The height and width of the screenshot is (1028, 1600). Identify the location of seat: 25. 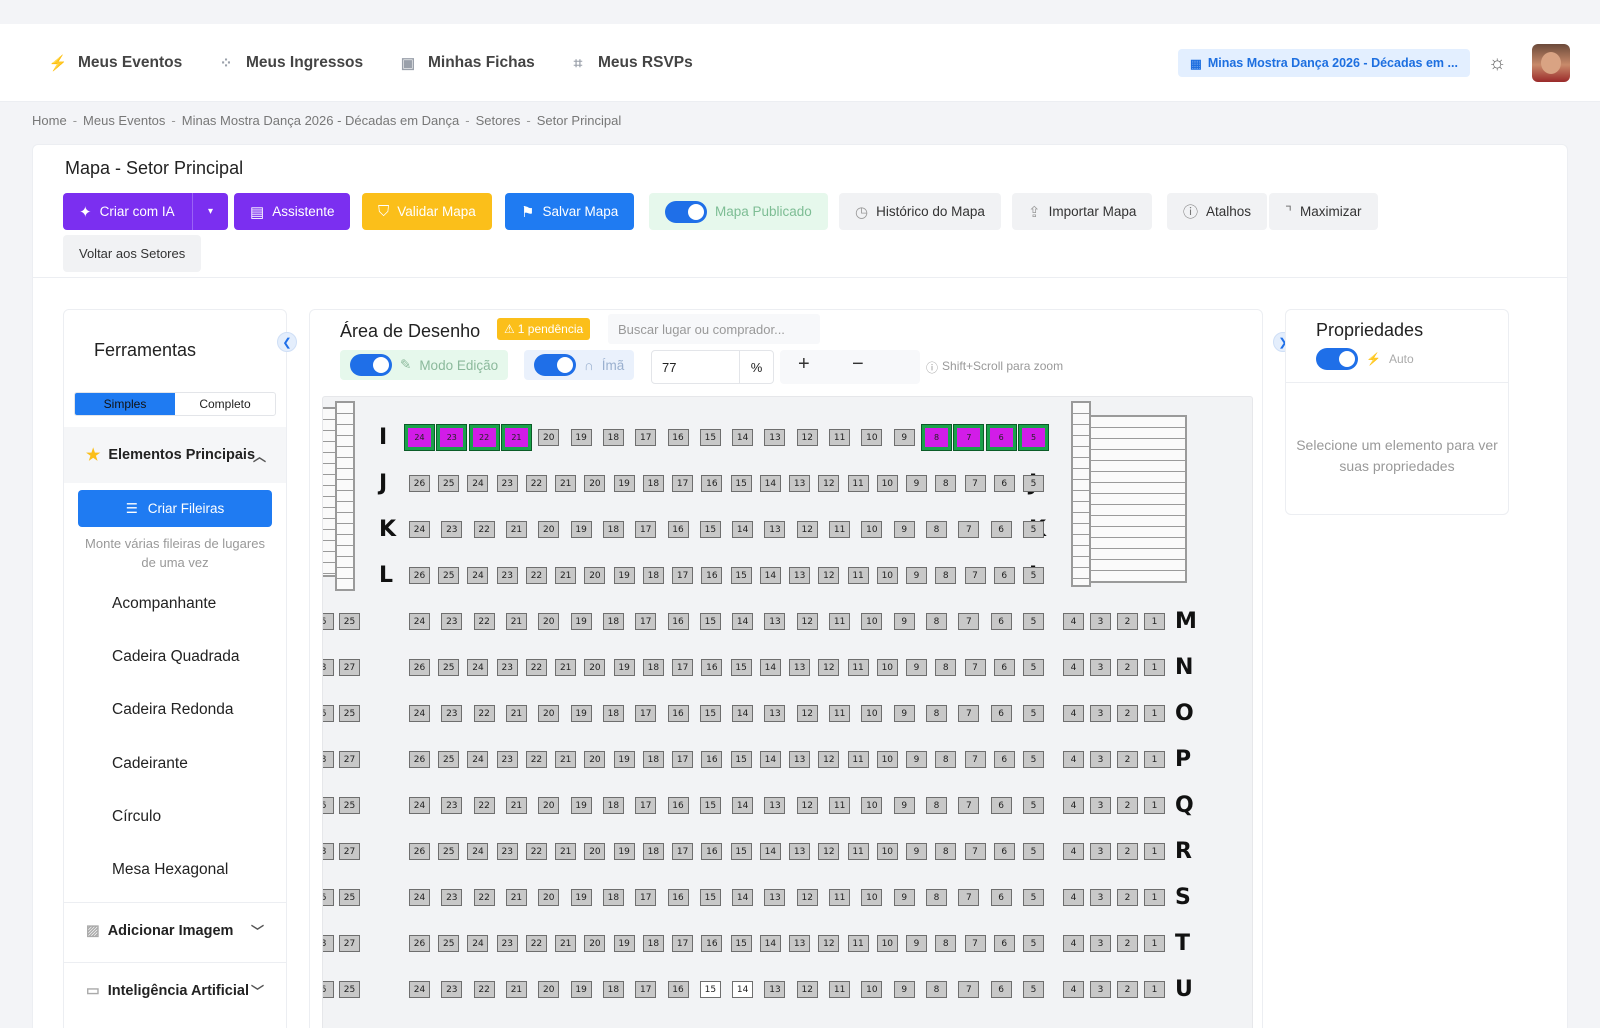
(449, 667).